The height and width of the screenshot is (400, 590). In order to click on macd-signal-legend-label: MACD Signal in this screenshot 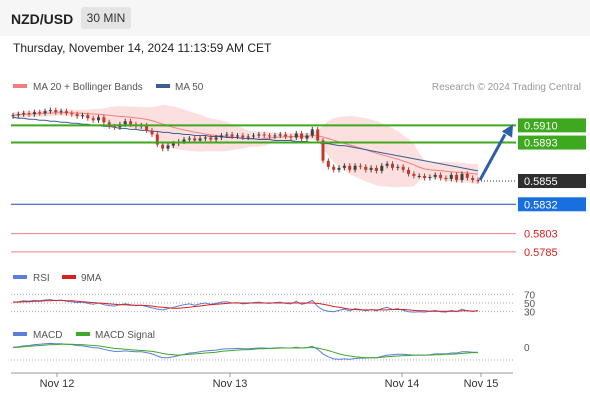, I will do `click(125, 335)`.